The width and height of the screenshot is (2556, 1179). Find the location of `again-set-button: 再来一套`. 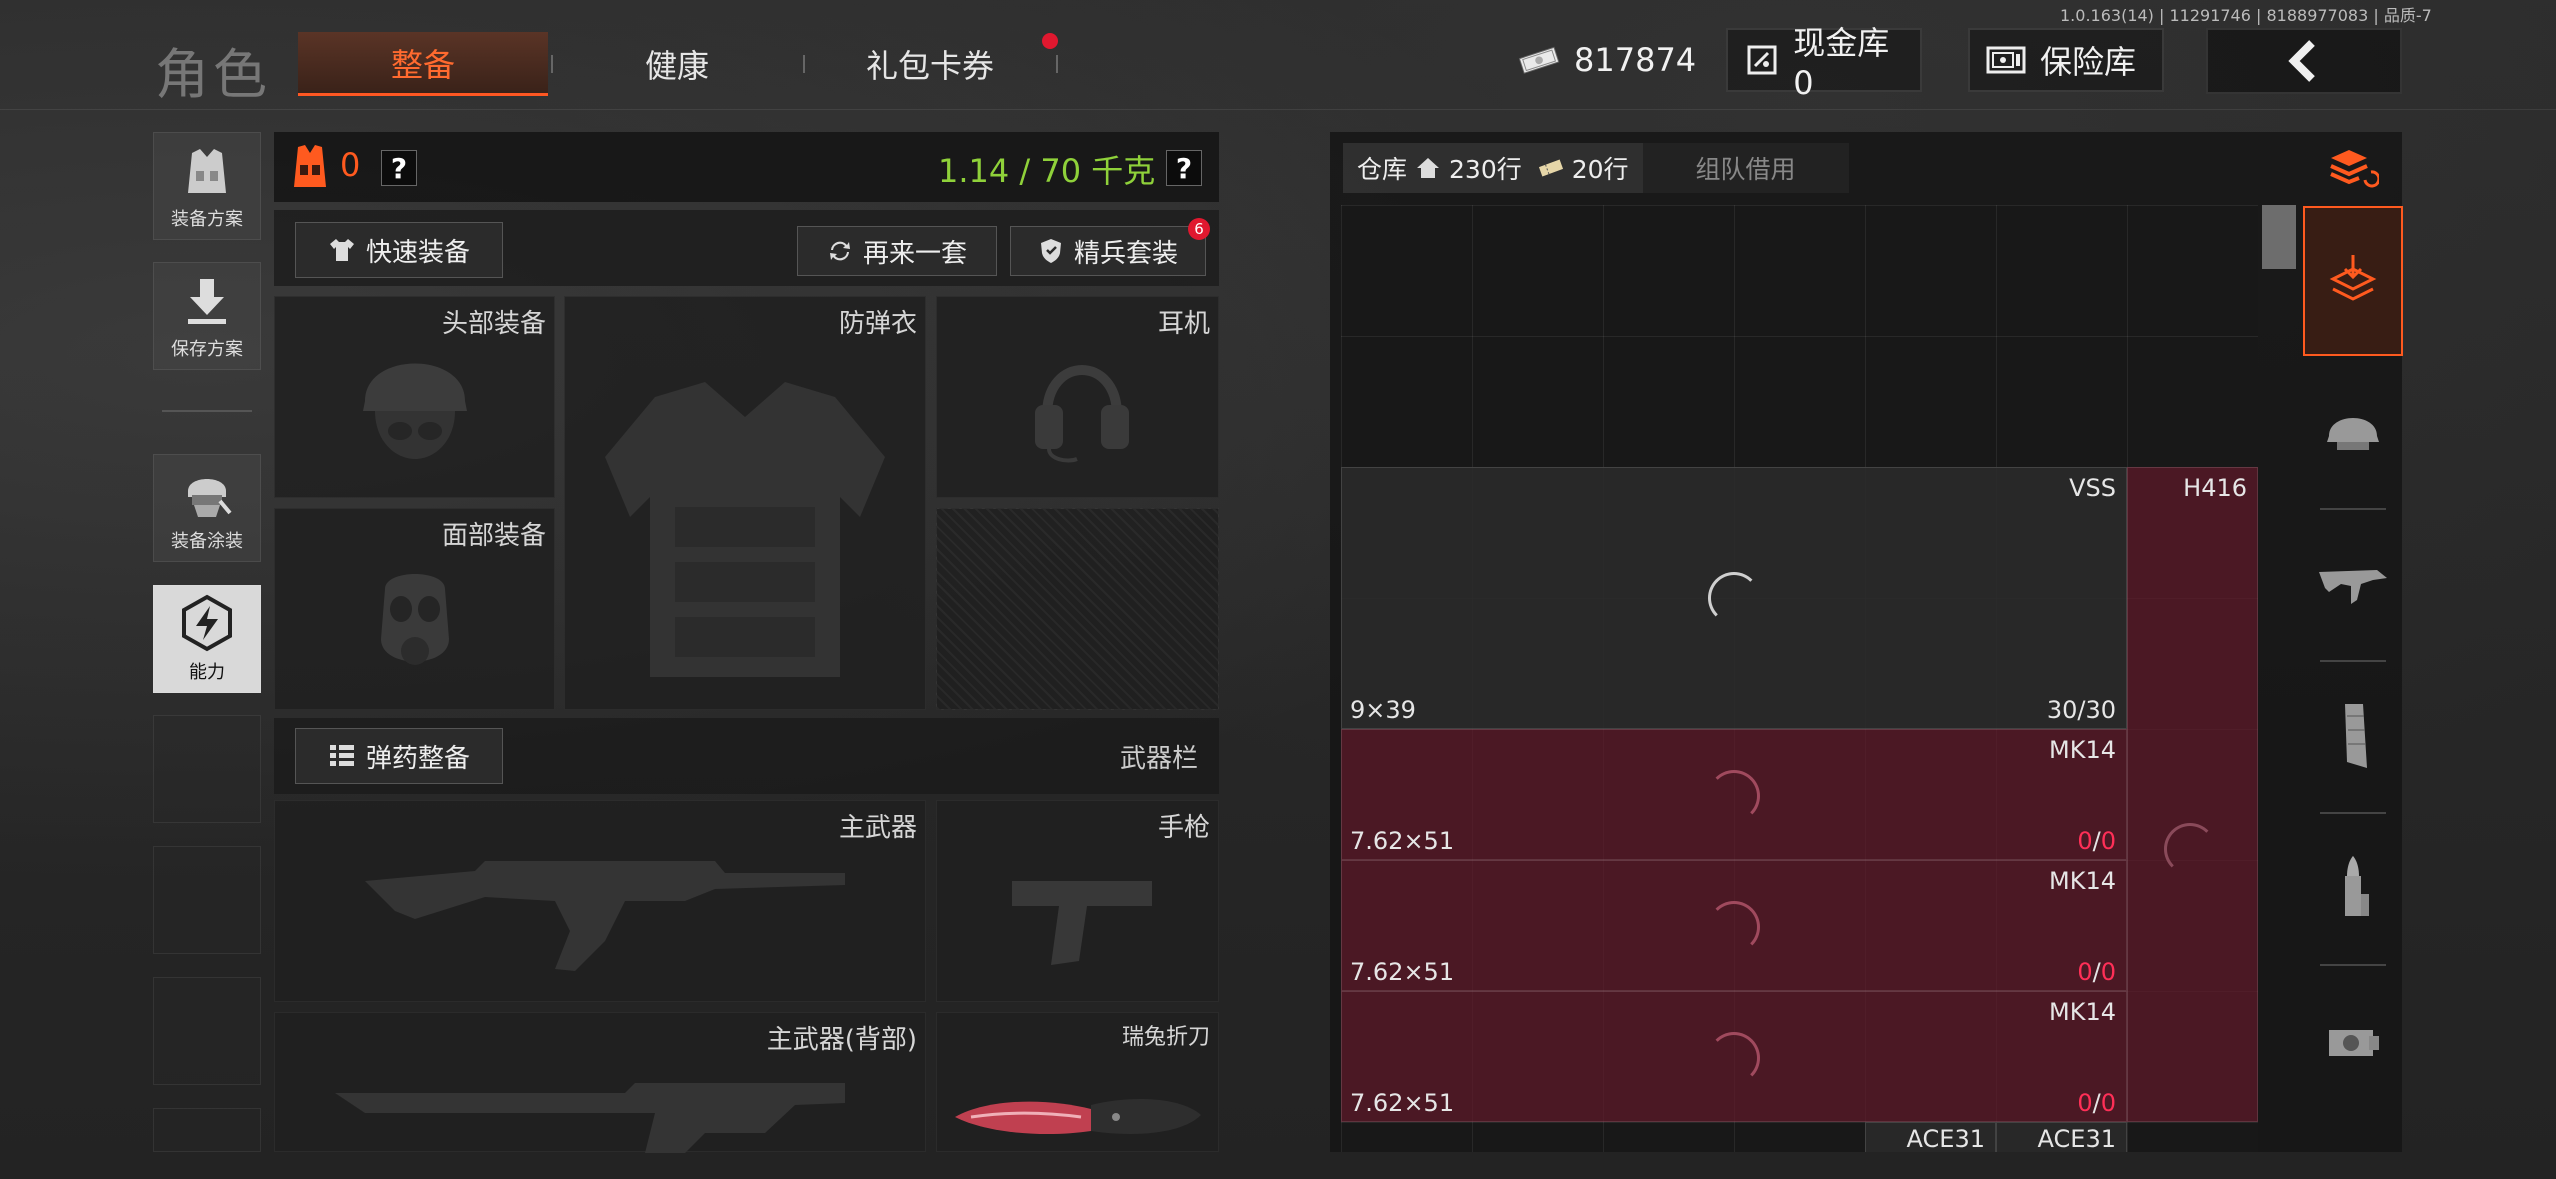

again-set-button: 再来一套 is located at coordinates (897, 251).